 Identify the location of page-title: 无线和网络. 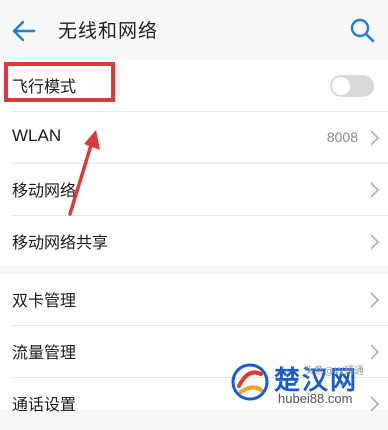
(108, 31).